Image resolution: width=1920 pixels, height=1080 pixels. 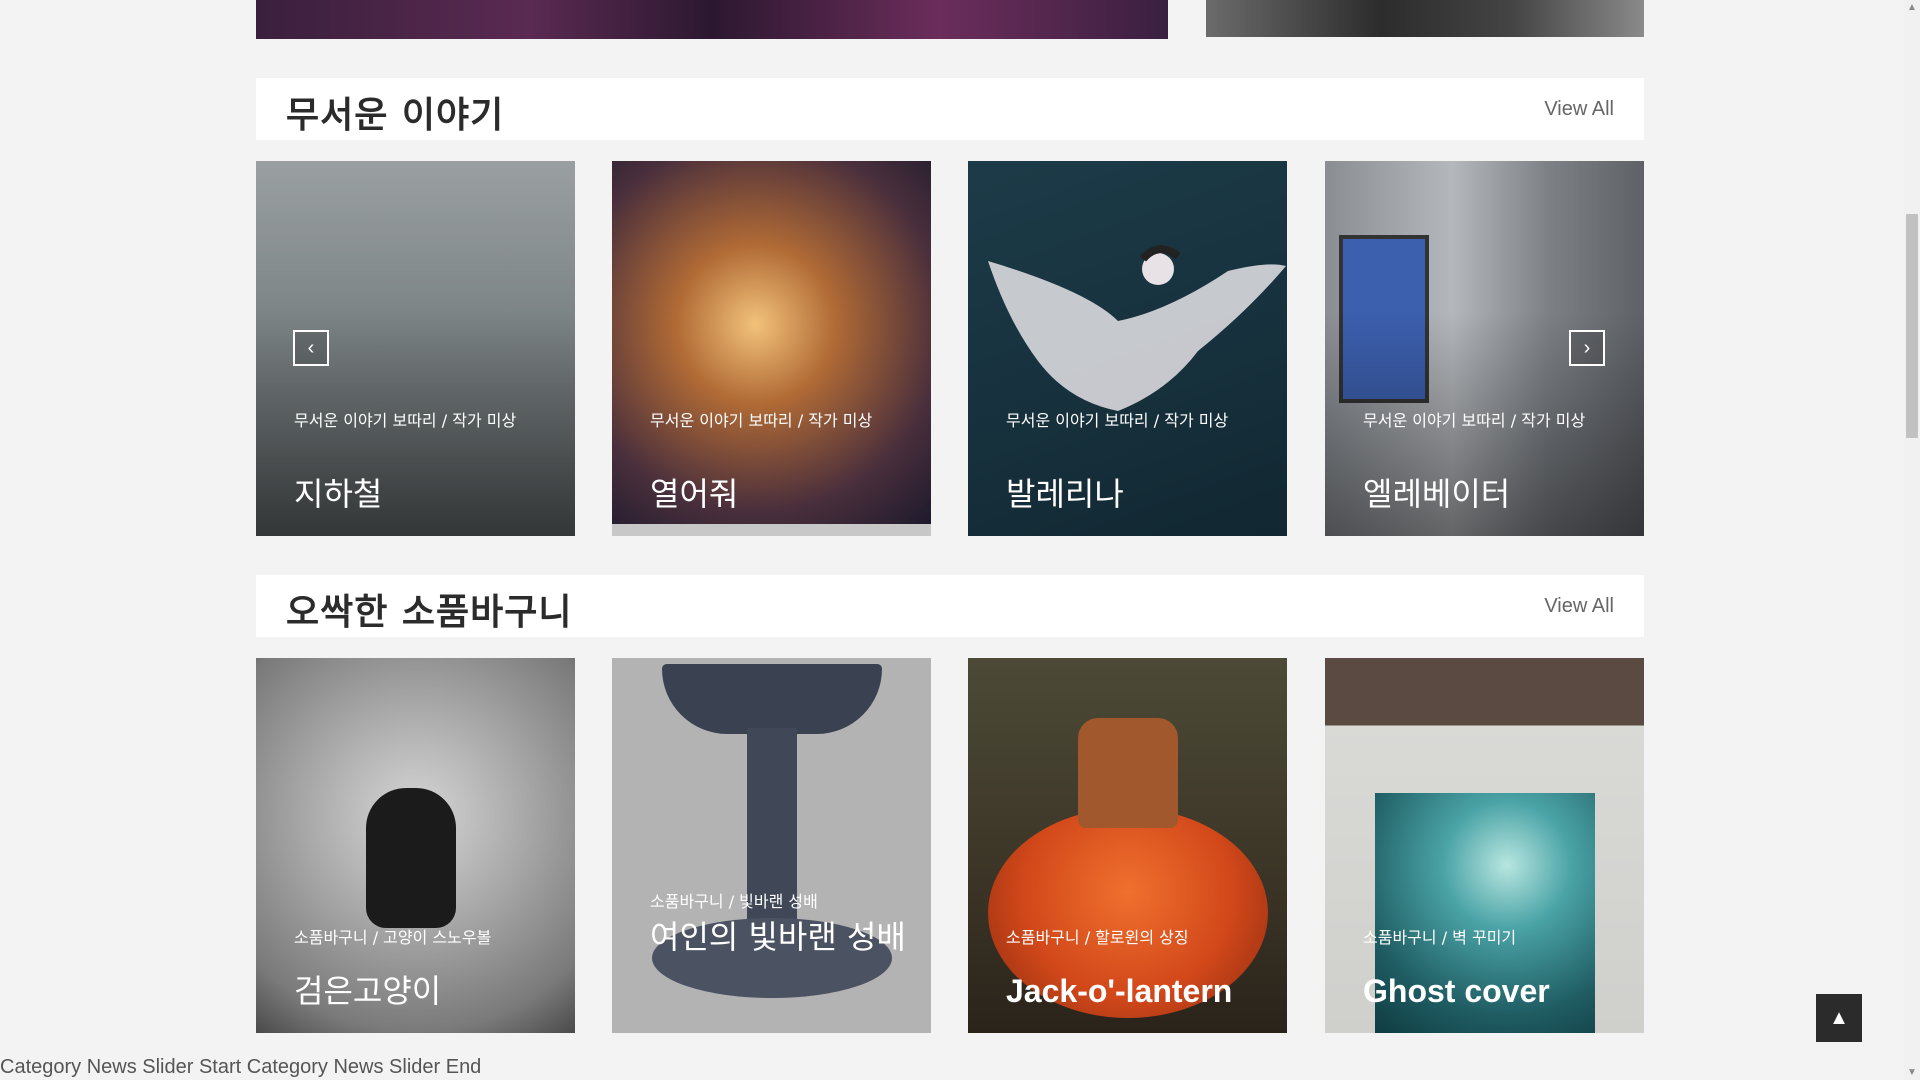 What do you see at coordinates (1134, 991) in the screenshot?
I see `card-title: Jack-o'-lantern` at bounding box center [1134, 991].